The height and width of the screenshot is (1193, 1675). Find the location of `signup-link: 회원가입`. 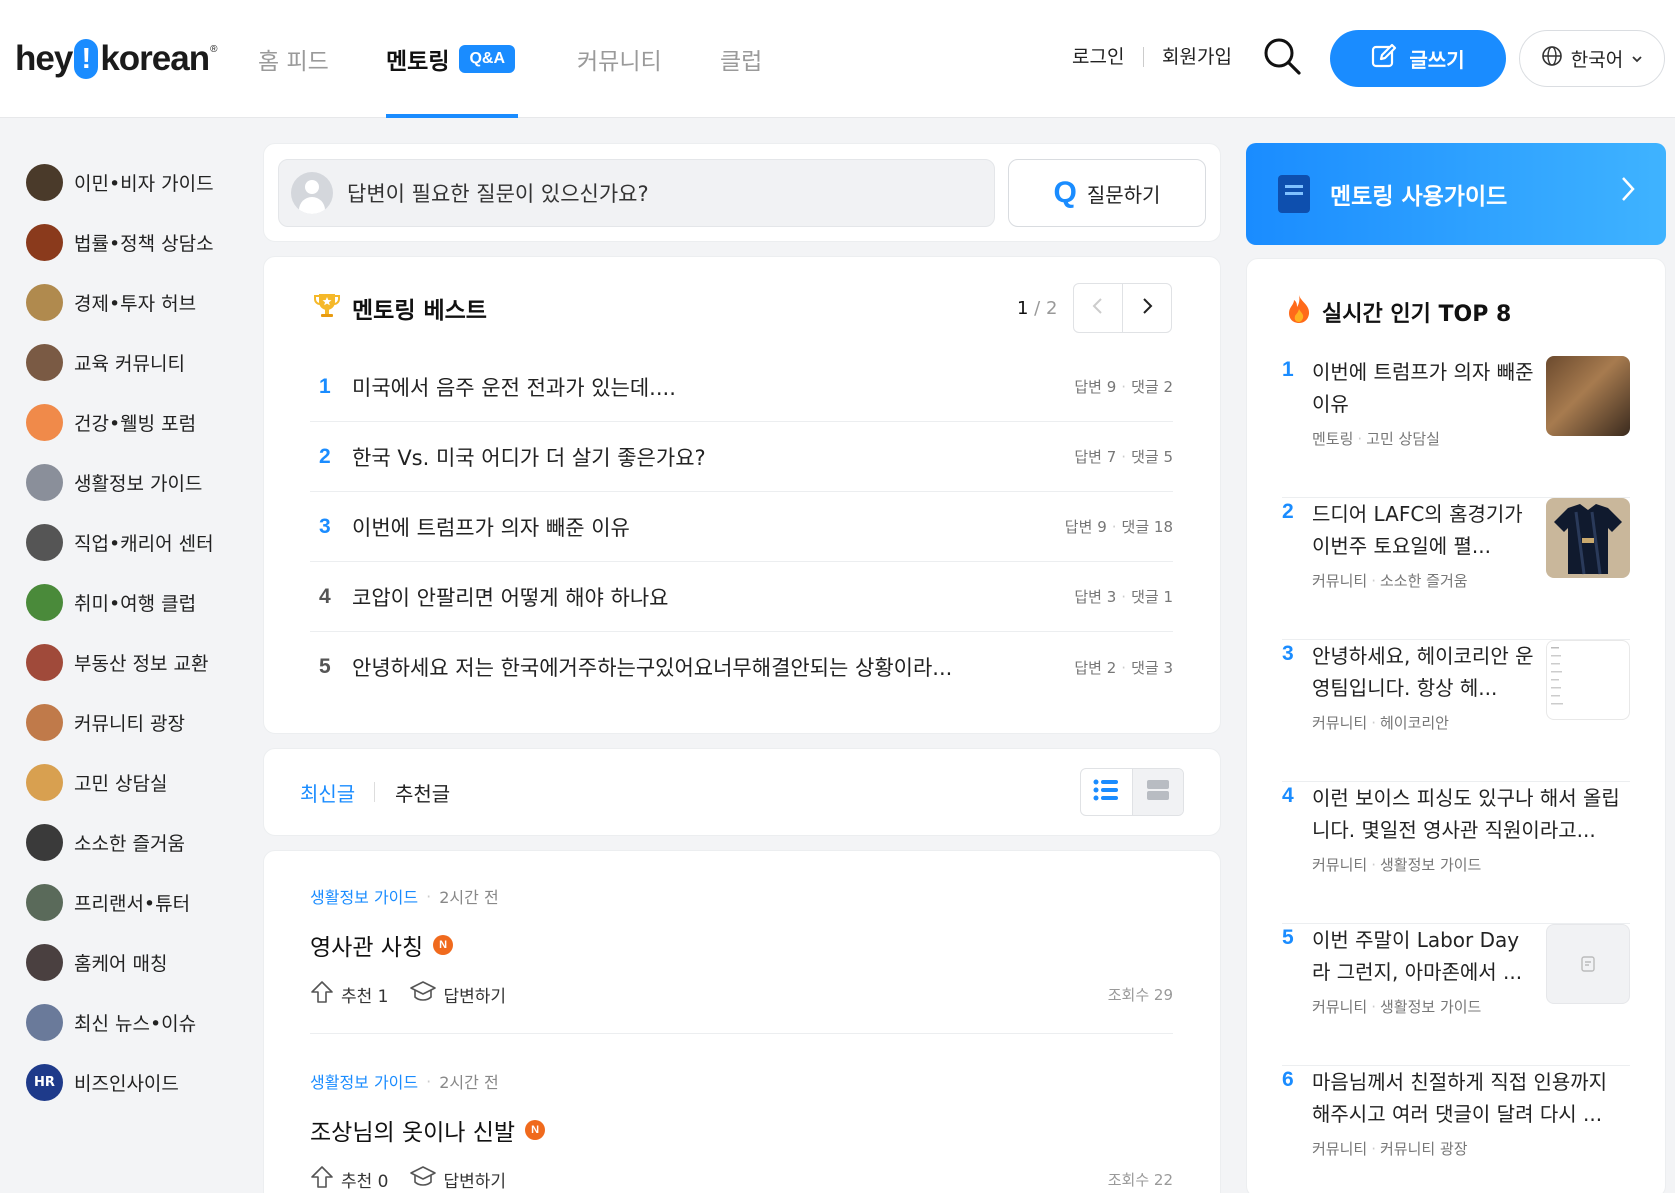

signup-link: 회원가입 is located at coordinates (1197, 55).